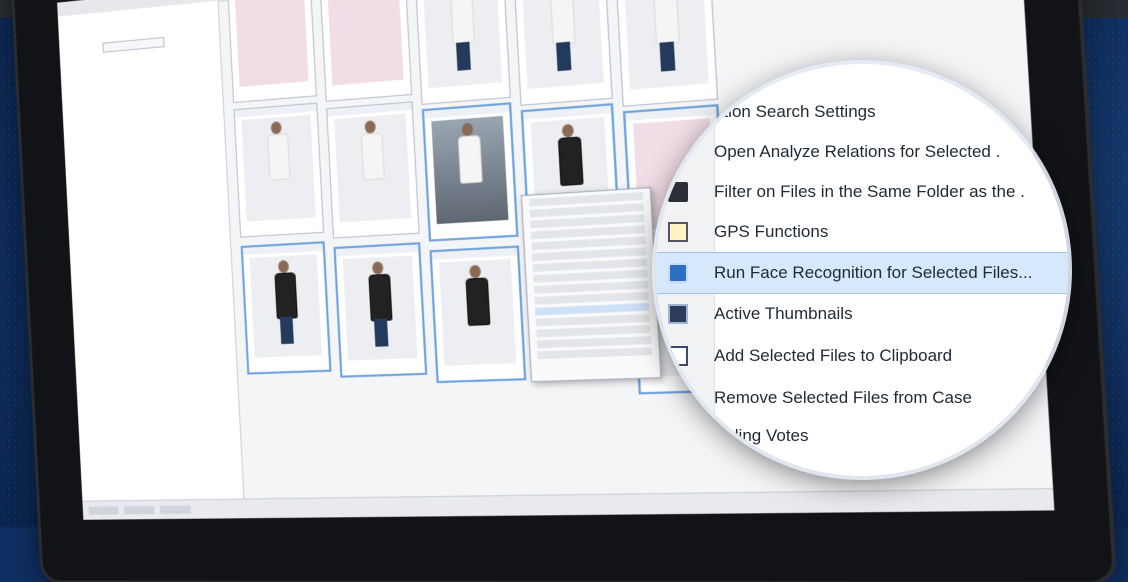 The image size is (1128, 582). What do you see at coordinates (843, 397) in the screenshot?
I see `menu-item-label: Remove Selected Files from Case` at bounding box center [843, 397].